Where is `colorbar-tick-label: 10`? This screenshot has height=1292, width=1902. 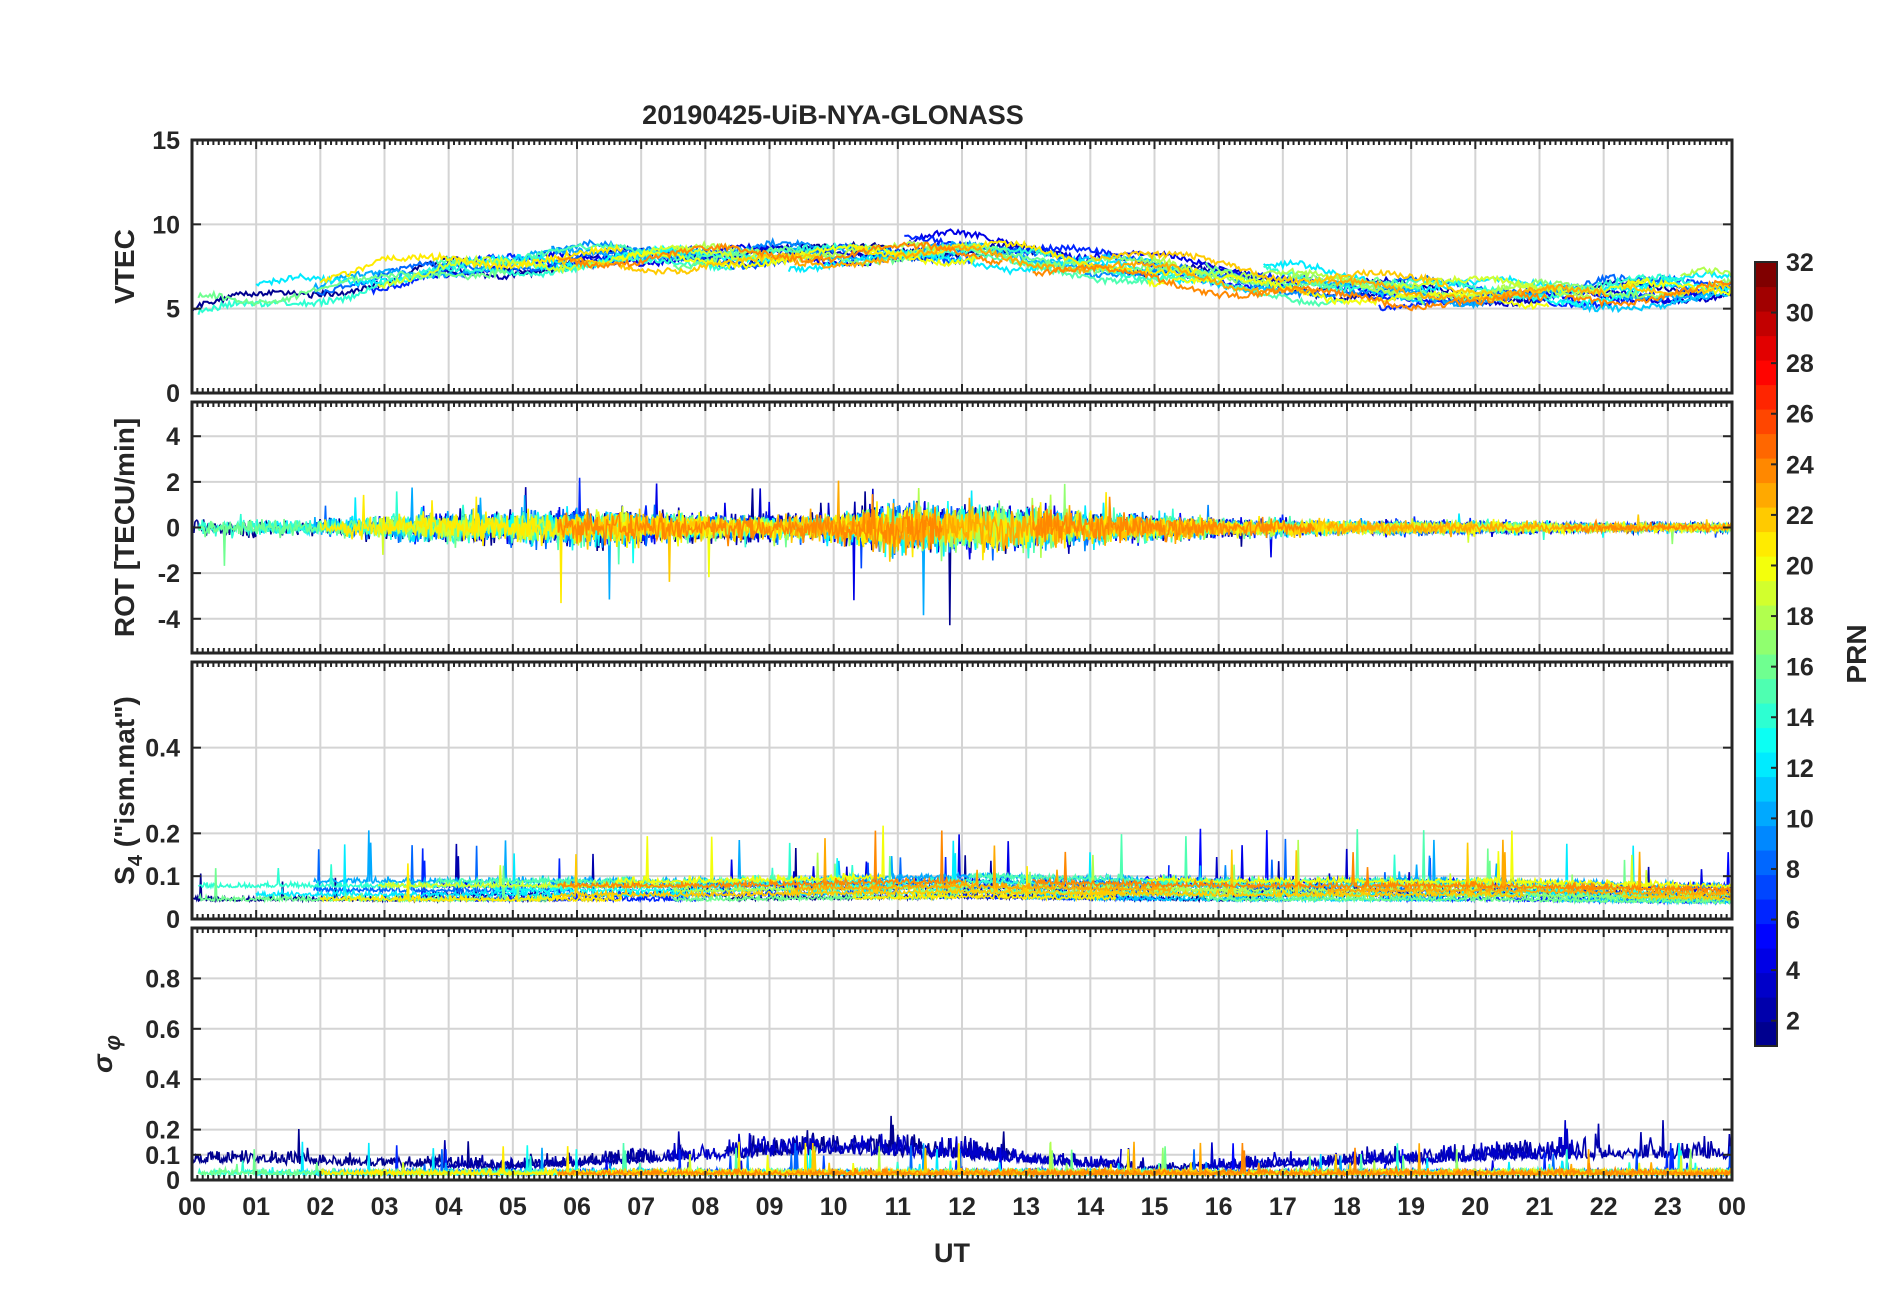
colorbar-tick-label: 10 is located at coordinates (1800, 819).